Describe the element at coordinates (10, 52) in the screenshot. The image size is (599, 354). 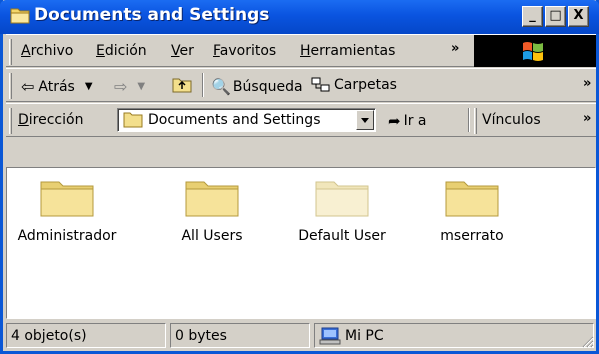
I see `menu-bar-grip` at that location.